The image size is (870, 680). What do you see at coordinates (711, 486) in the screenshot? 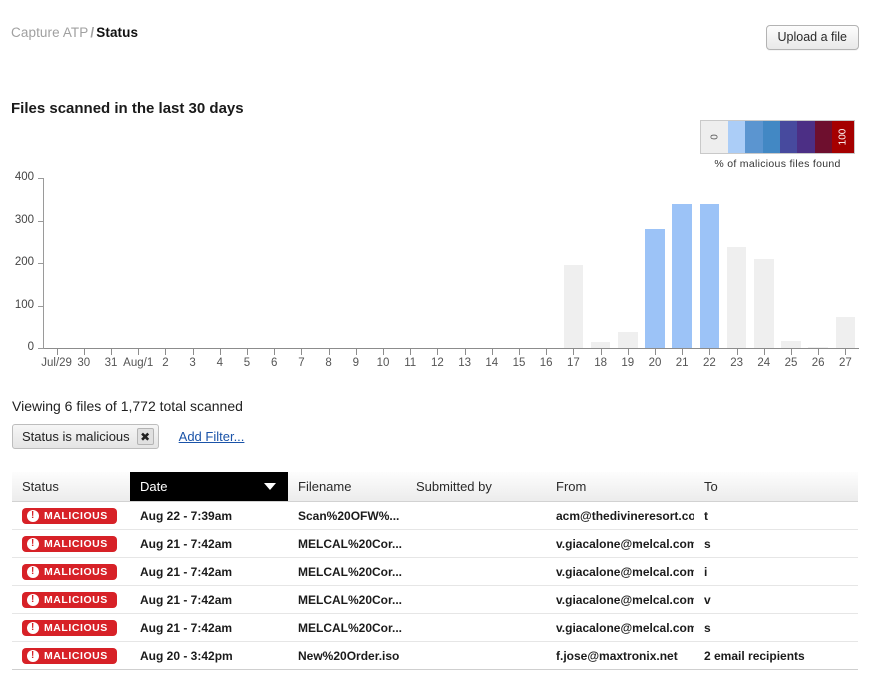
I see `table-header-label: To` at bounding box center [711, 486].